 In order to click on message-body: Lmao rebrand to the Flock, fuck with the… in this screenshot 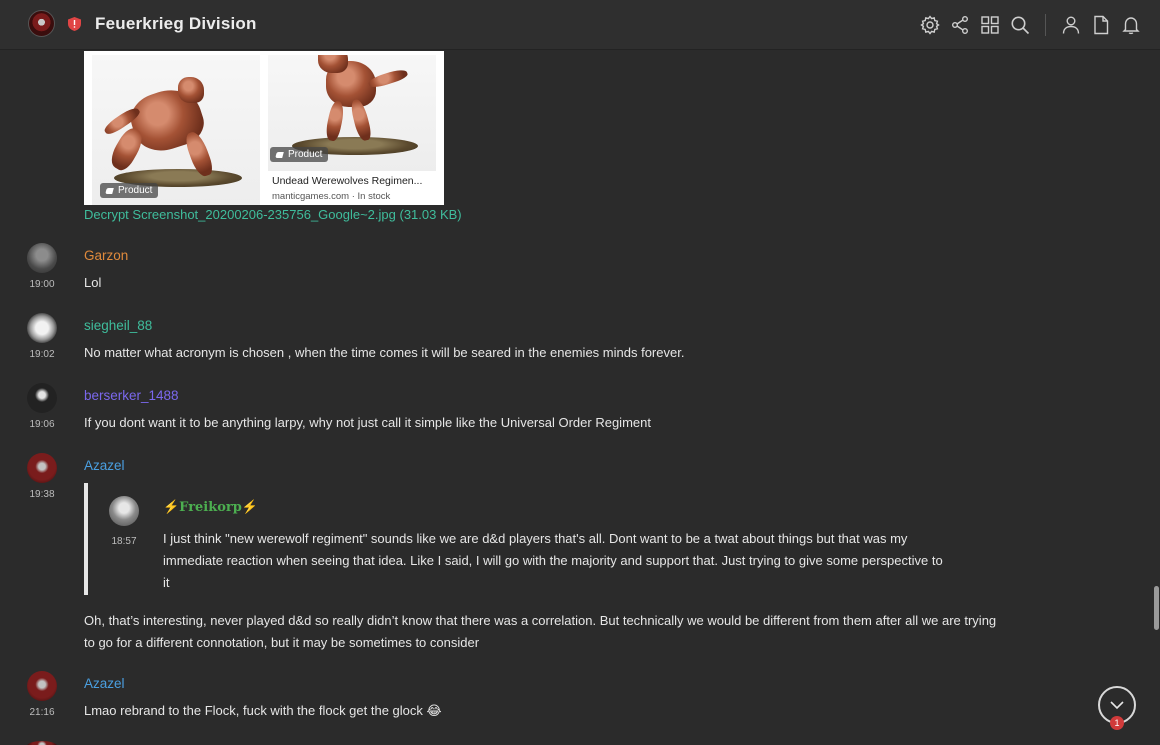, I will do `click(263, 710)`.